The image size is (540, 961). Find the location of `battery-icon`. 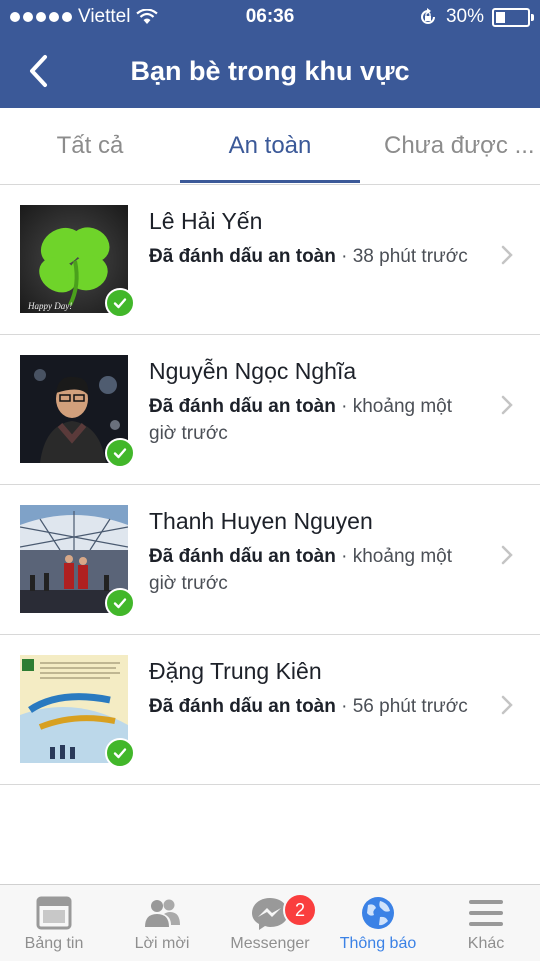

battery-icon is located at coordinates (513, 17).